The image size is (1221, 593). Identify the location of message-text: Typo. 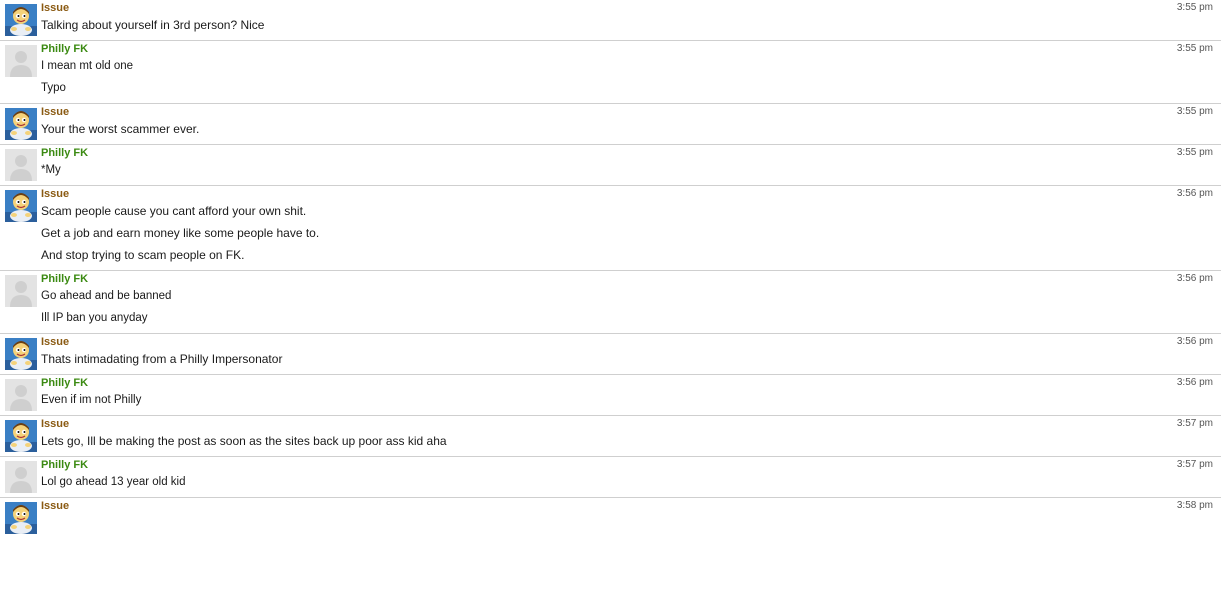
(53, 88).